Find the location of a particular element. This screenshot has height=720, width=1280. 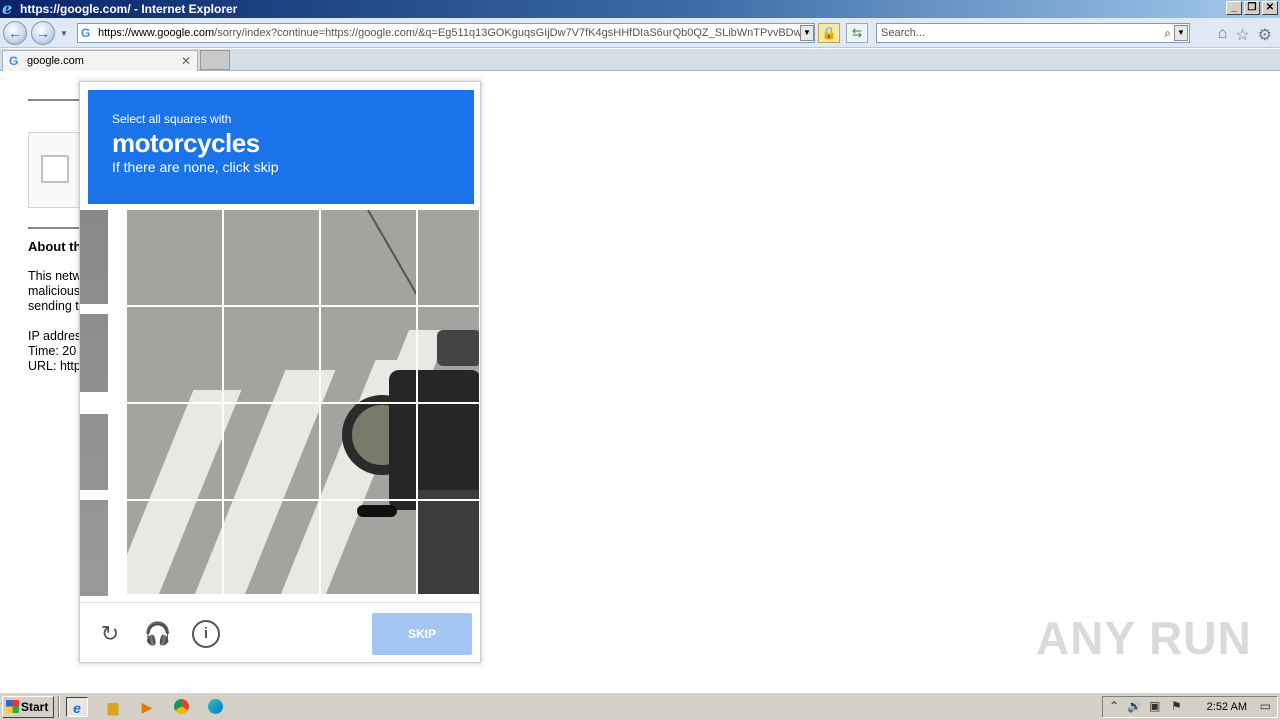

time-line: Time: 20 is located at coordinates (52, 351).